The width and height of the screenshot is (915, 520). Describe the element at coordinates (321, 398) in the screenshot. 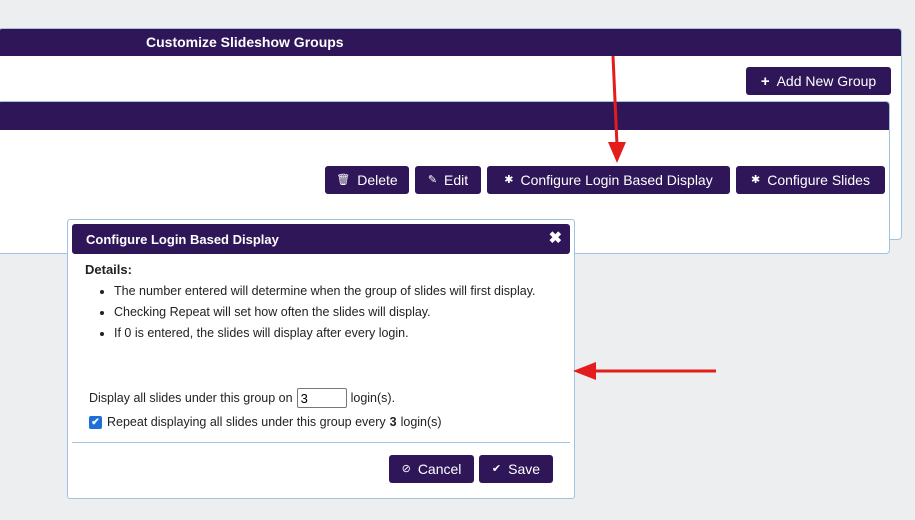

I see `display-login-count-input` at that location.